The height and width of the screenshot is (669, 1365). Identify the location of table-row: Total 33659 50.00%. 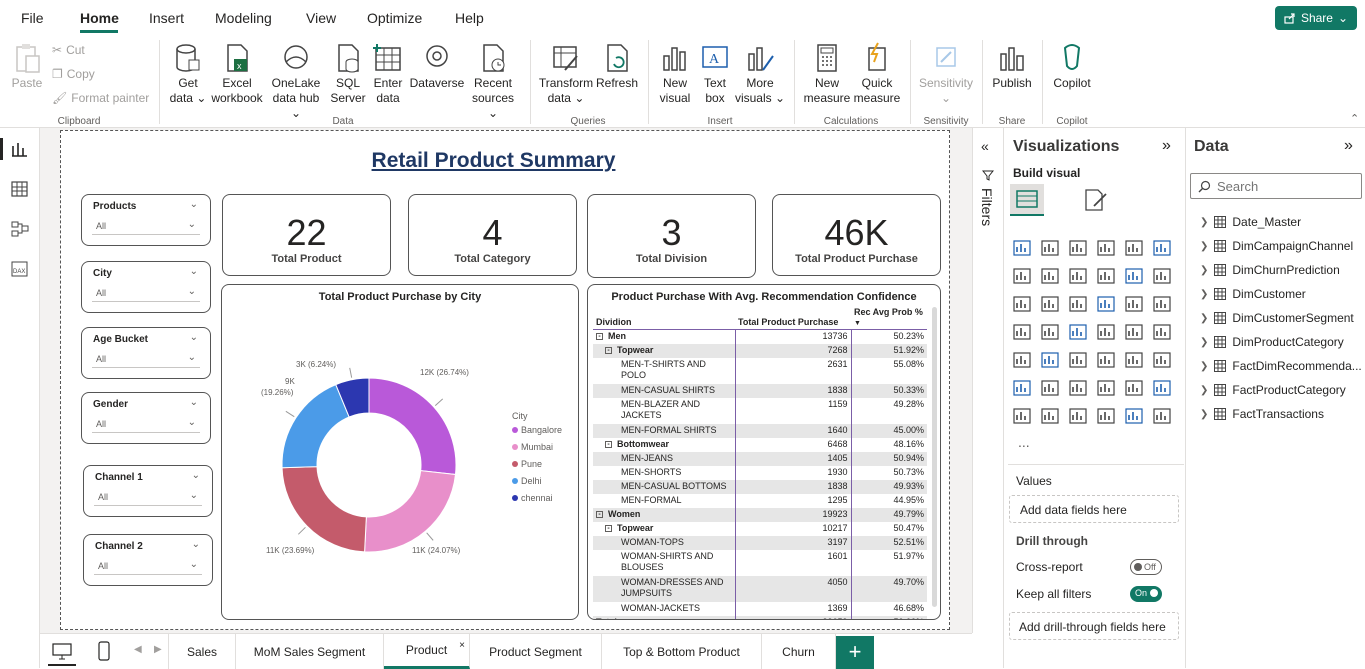
(760, 617).